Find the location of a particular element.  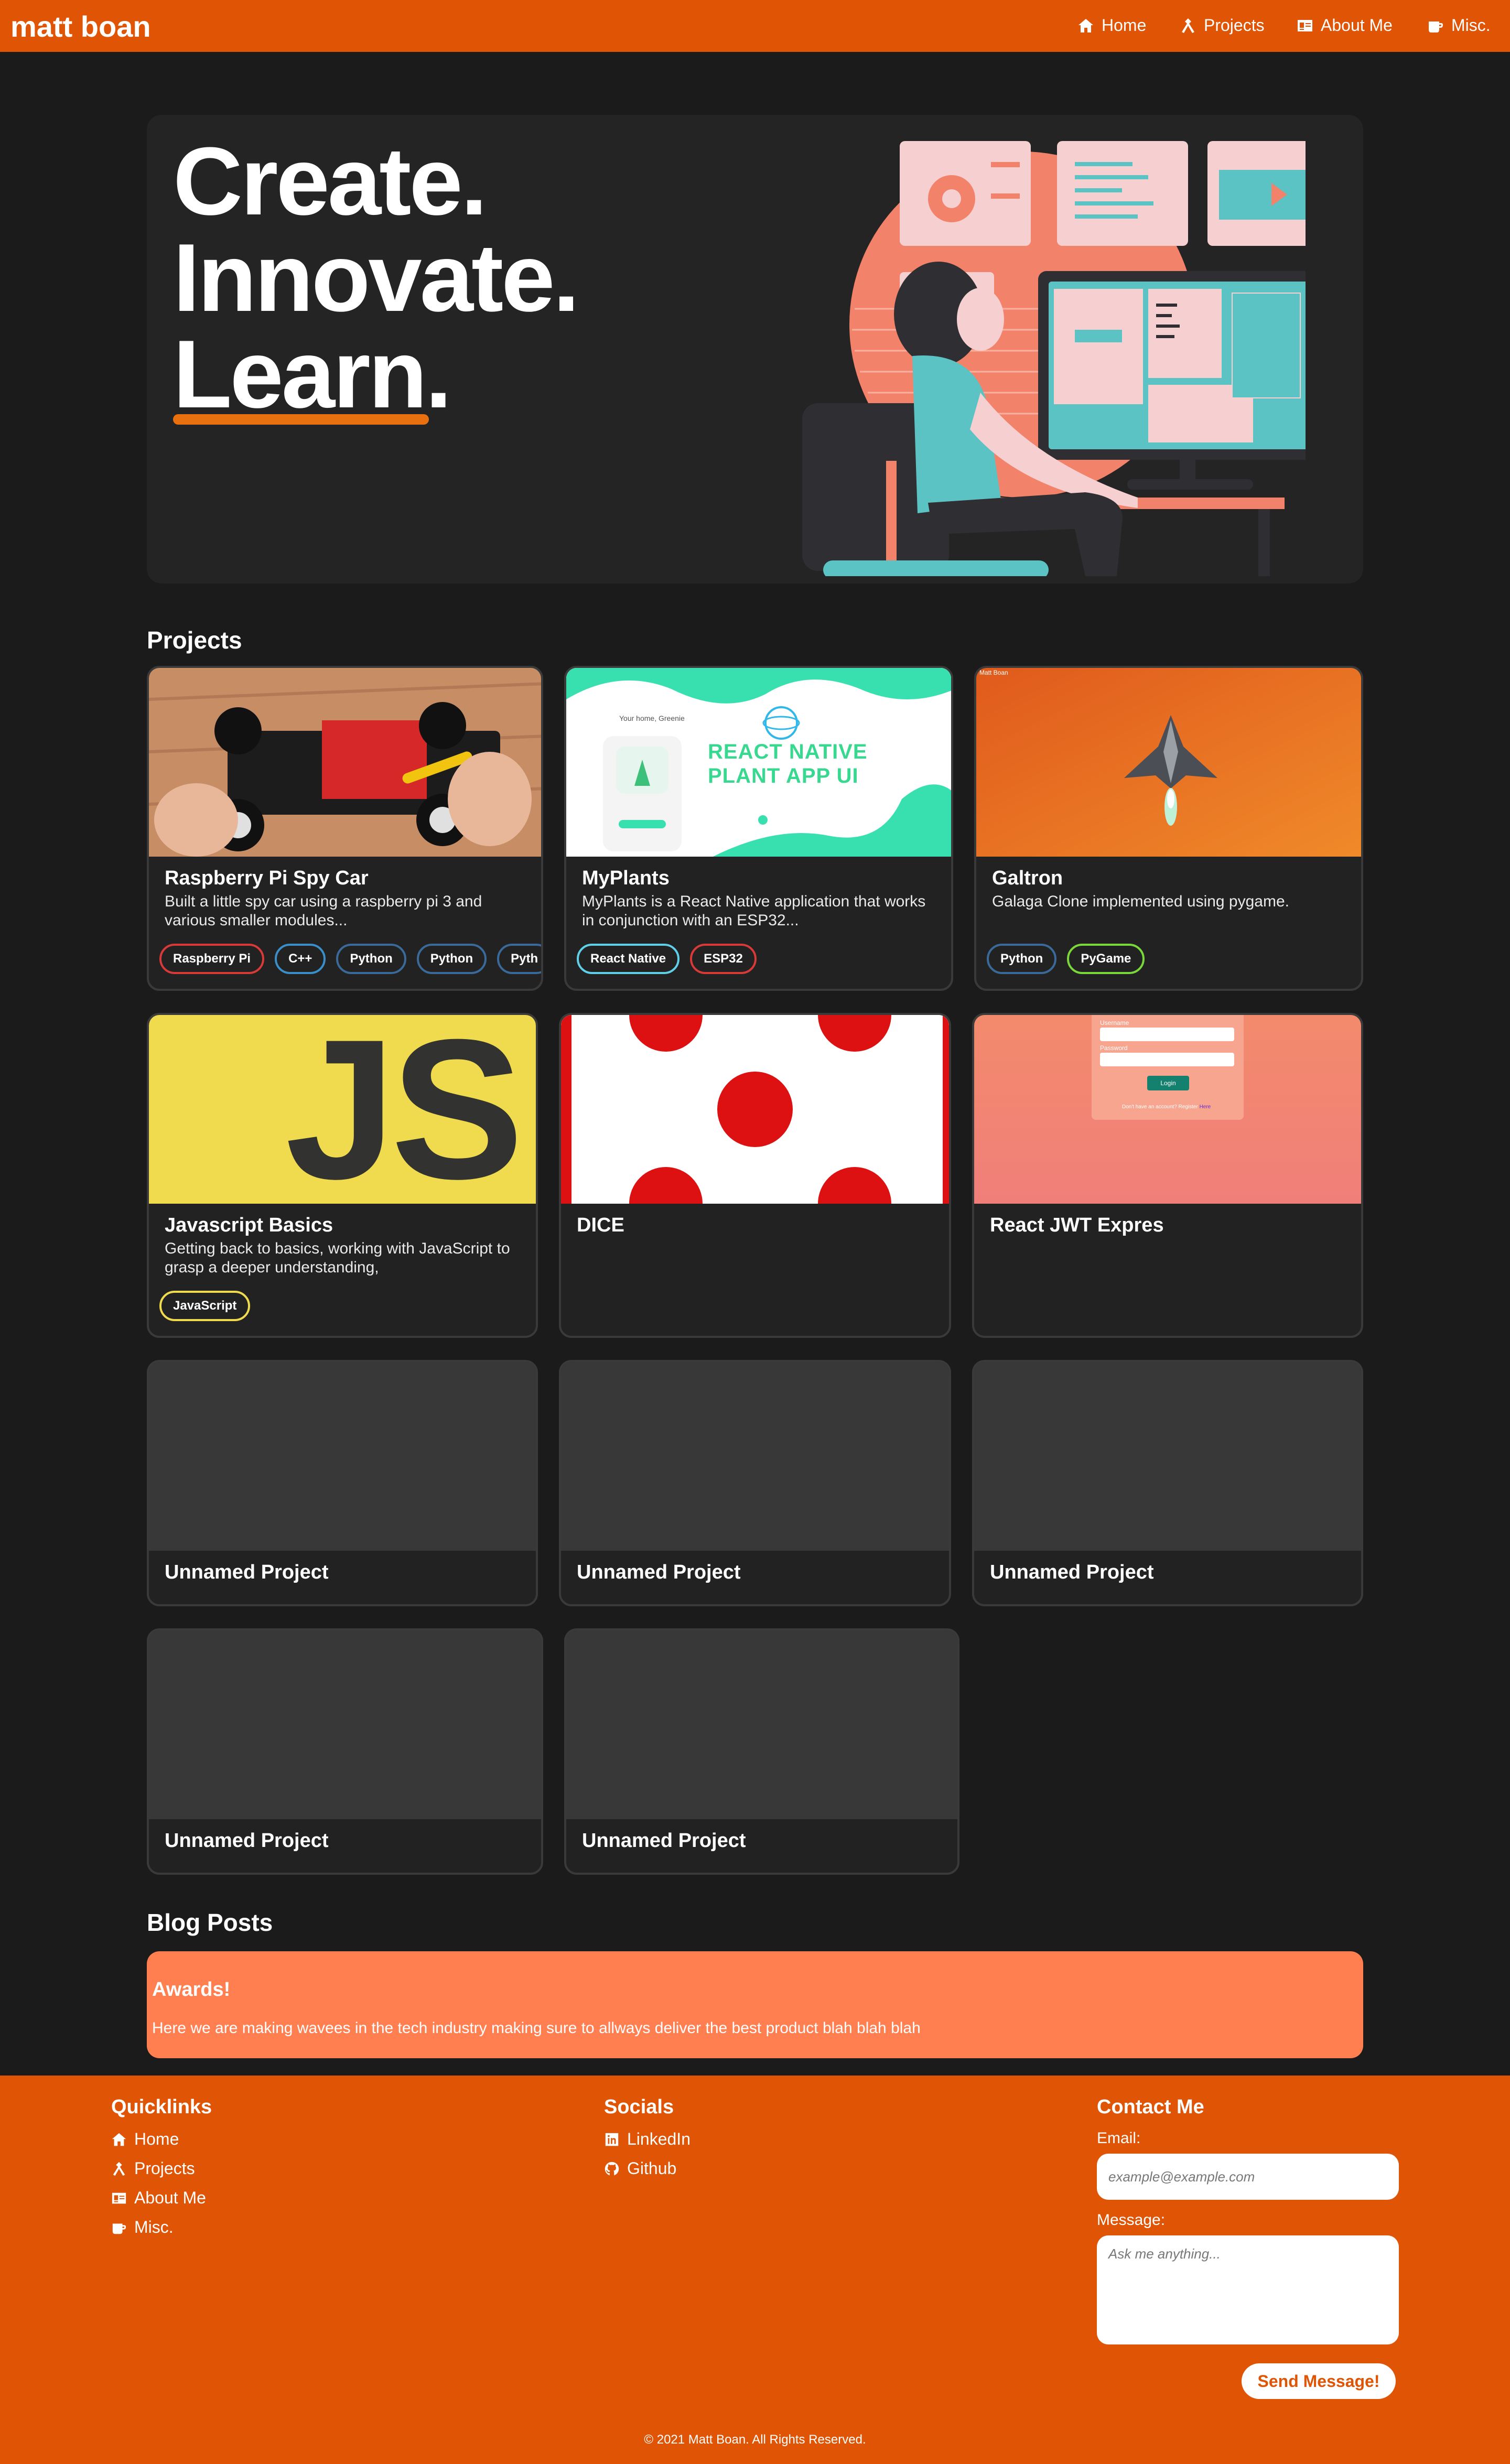

myplants-thumb-title-2: PLANT APP UI is located at coordinates (784, 776).